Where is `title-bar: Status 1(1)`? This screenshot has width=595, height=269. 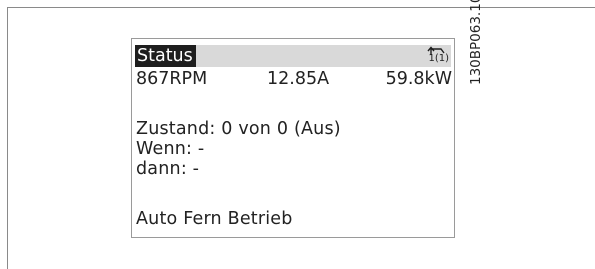 title-bar: Status 1(1) is located at coordinates (293, 56).